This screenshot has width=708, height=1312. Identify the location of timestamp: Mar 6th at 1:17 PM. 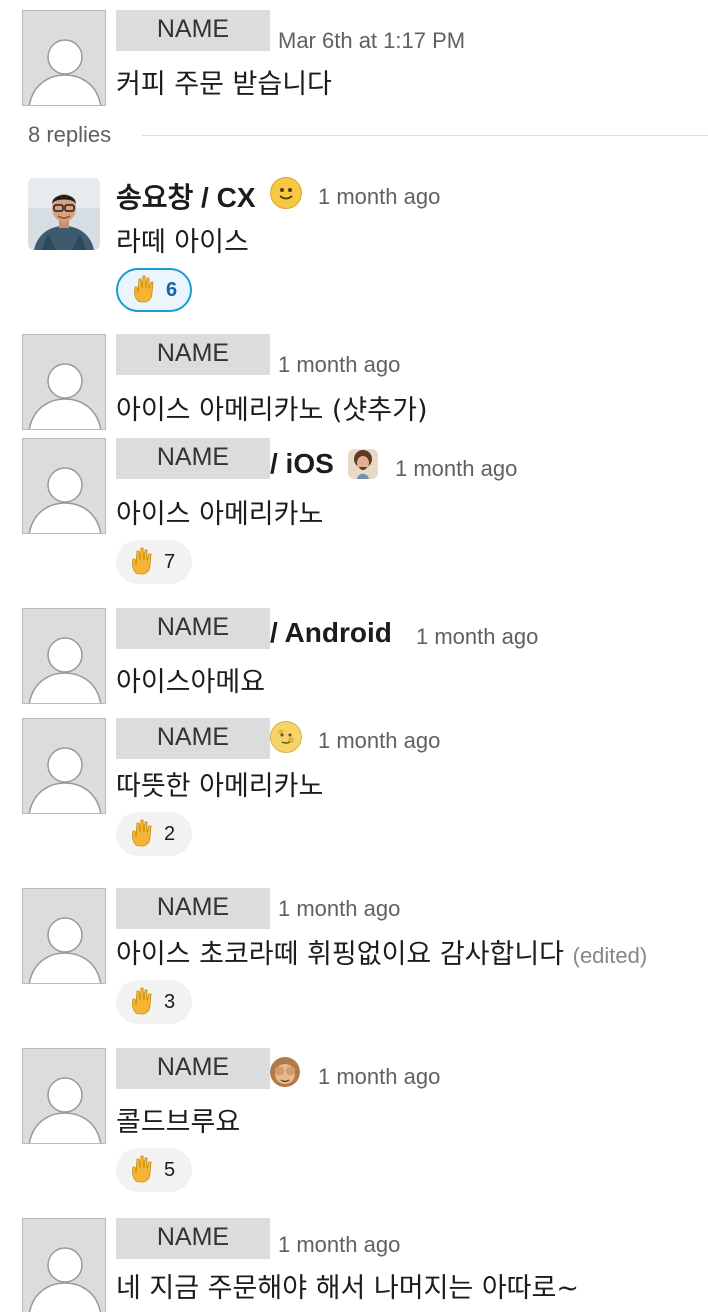
(371, 41).